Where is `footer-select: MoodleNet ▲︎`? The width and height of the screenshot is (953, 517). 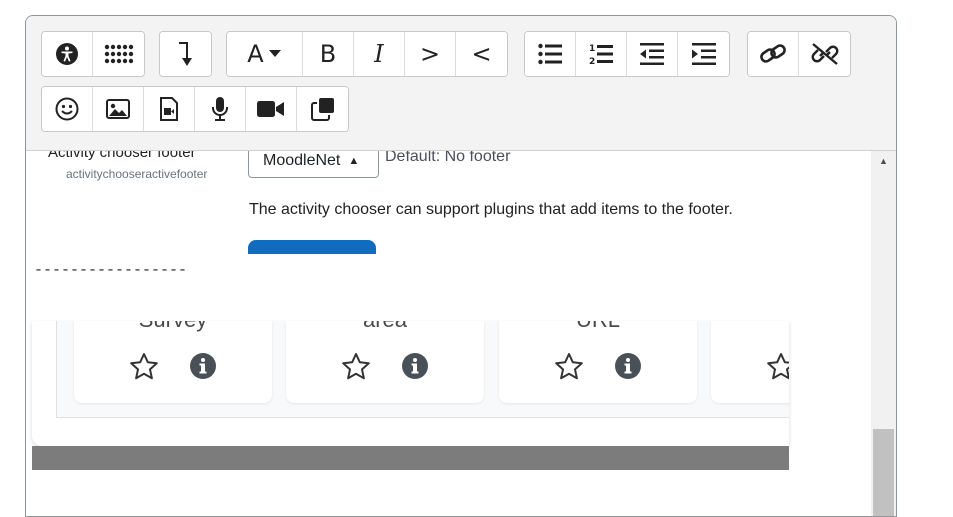
footer-select: MoodleNet ▲︎ is located at coordinates (313, 164).